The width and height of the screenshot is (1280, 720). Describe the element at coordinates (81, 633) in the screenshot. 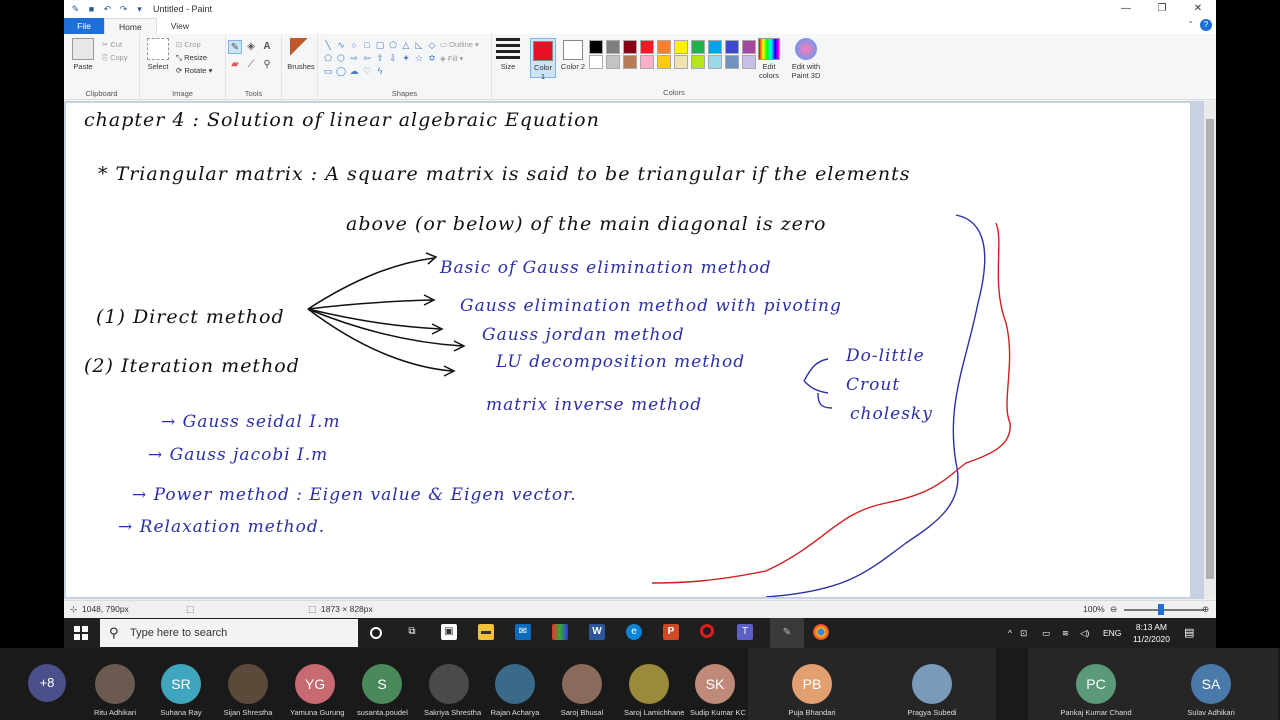

I see `start-button` at that location.